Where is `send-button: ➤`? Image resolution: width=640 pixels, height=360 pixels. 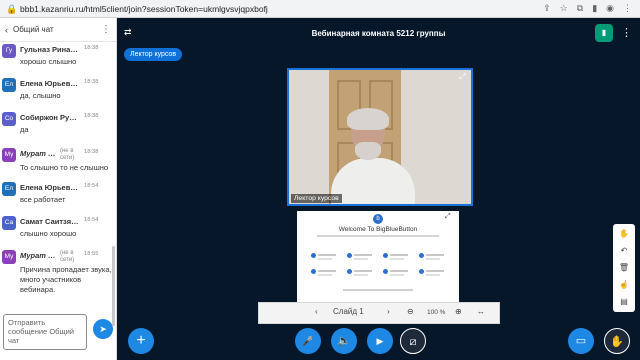 send-button: ➤ is located at coordinates (103, 329).